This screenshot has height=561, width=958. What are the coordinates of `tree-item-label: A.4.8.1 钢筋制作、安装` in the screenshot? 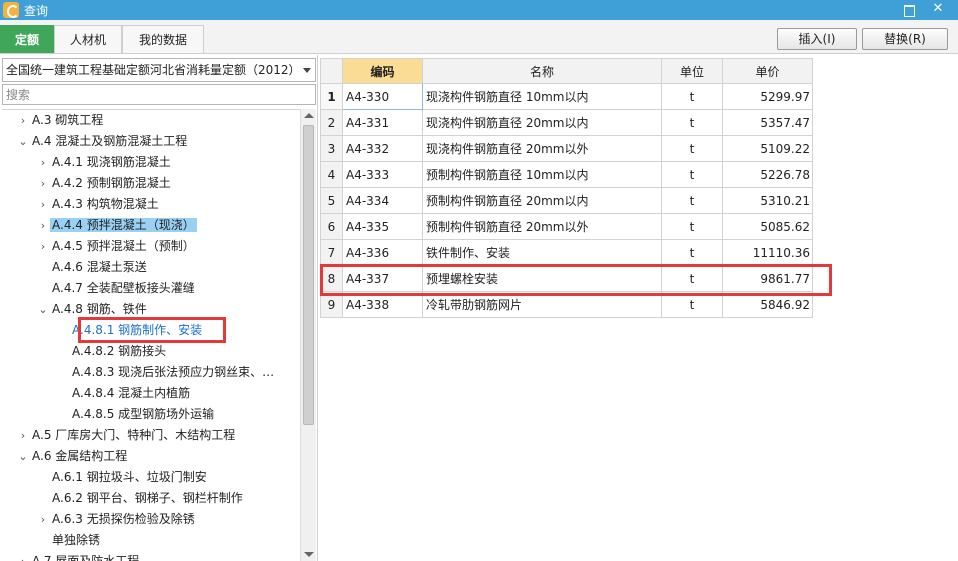 It's located at (137, 330).